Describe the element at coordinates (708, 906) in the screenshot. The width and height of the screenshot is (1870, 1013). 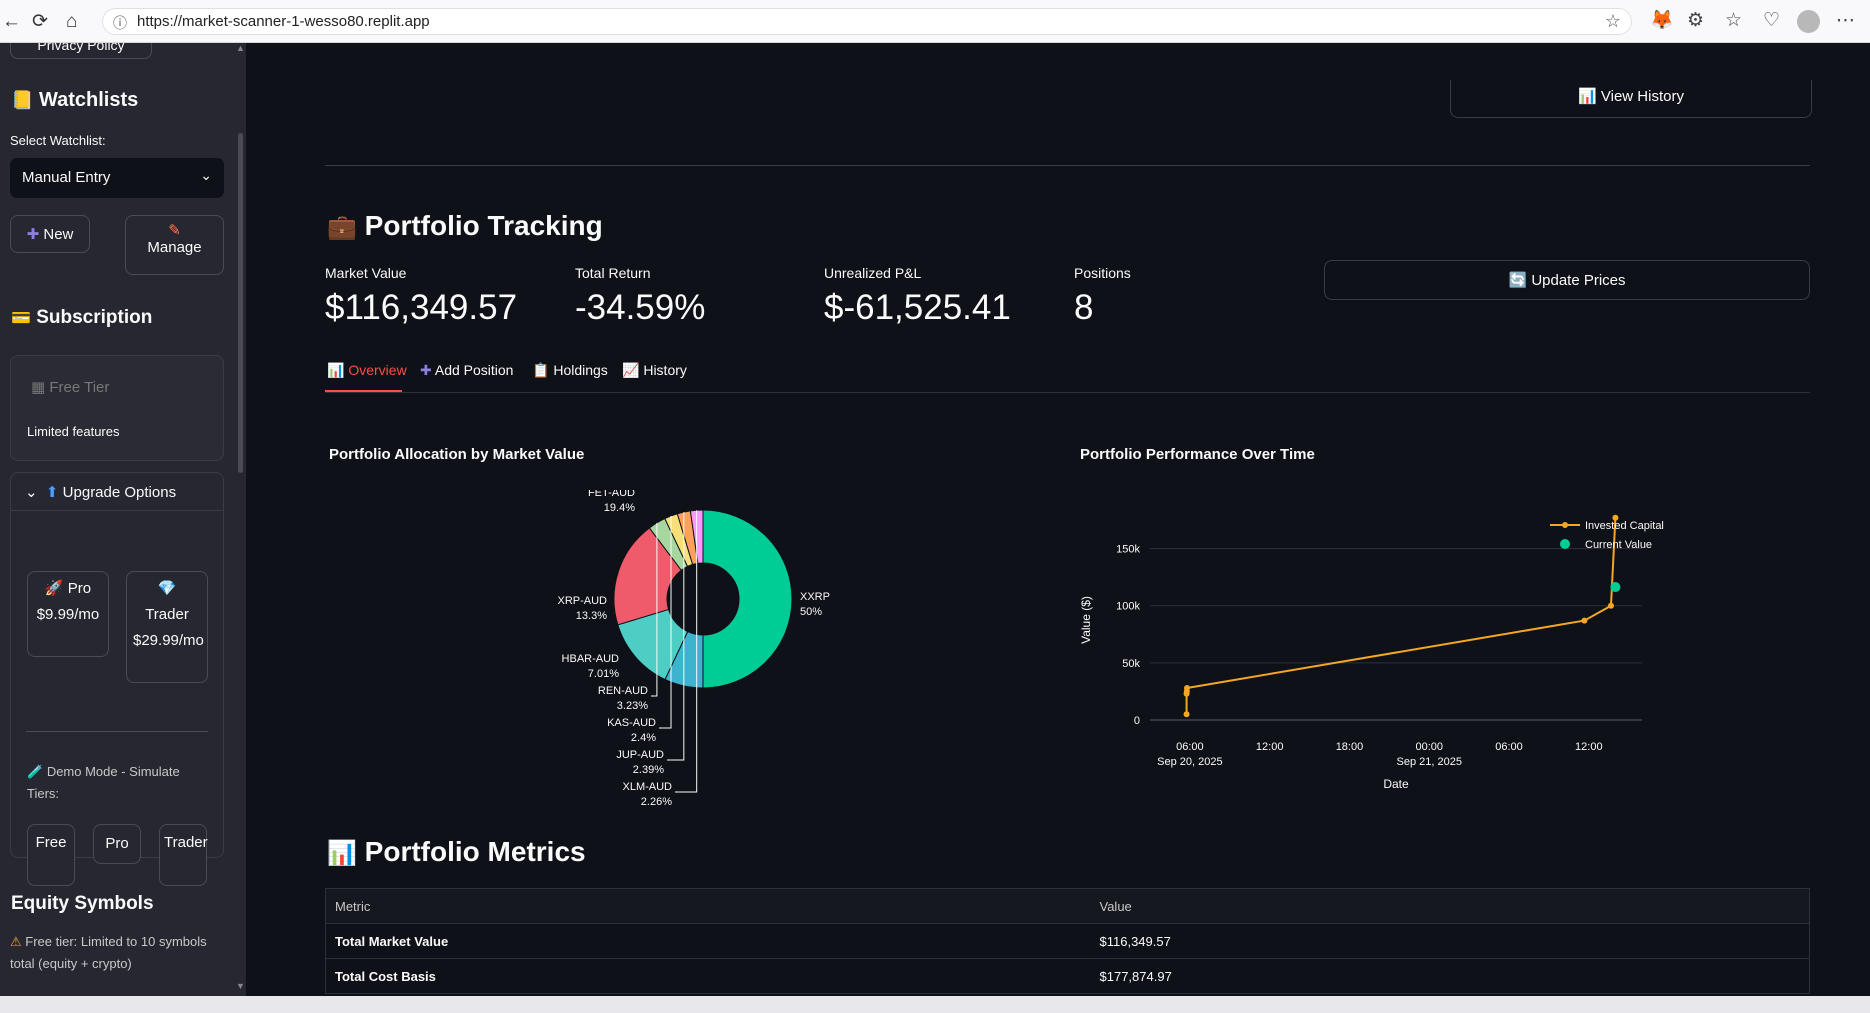
I see `table-header-metric: Metric` at that location.